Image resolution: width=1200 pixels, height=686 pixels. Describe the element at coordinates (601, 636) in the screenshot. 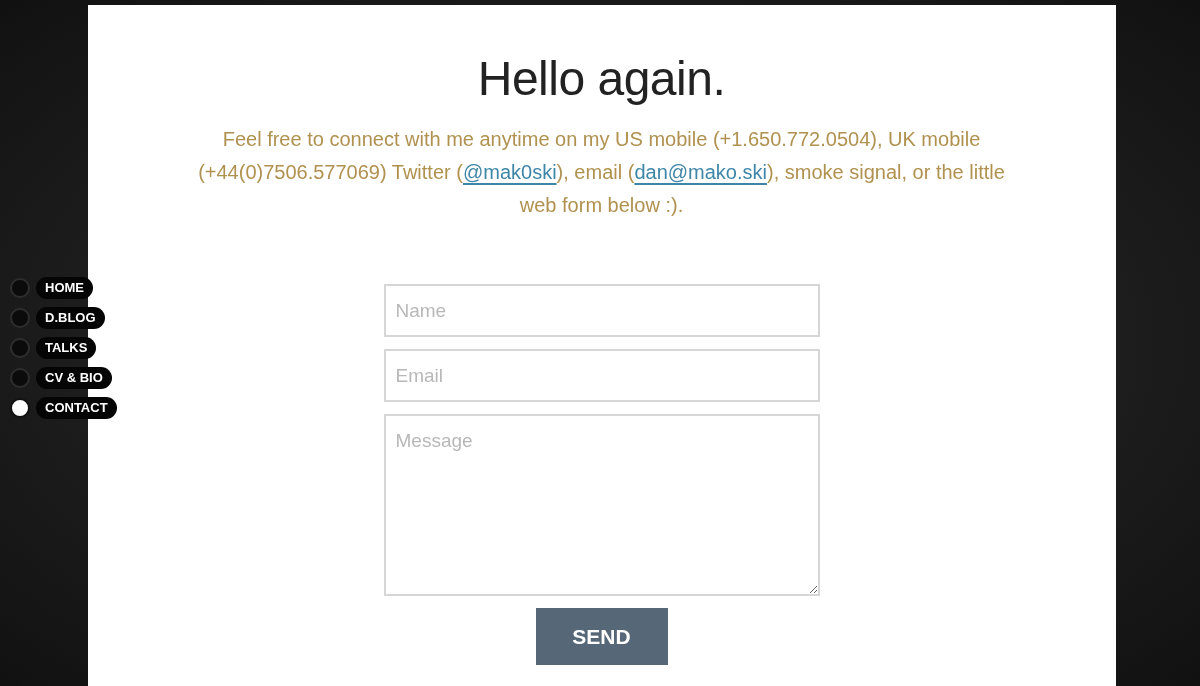

I see `send-button: SEND` at that location.